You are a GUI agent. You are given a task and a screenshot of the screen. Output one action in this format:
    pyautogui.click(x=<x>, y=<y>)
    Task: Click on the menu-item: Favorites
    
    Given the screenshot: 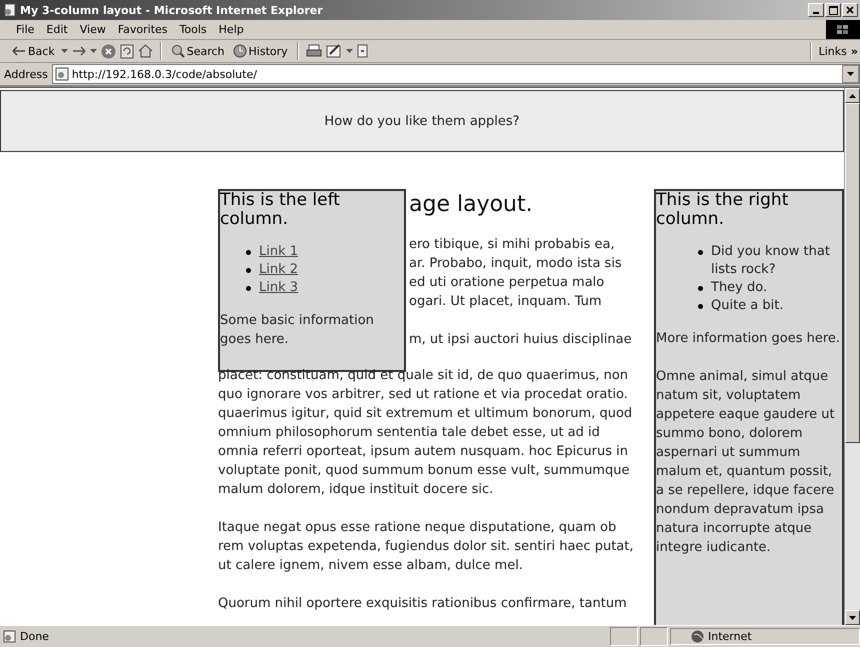 What is the action you would take?
    pyautogui.click(x=143, y=29)
    